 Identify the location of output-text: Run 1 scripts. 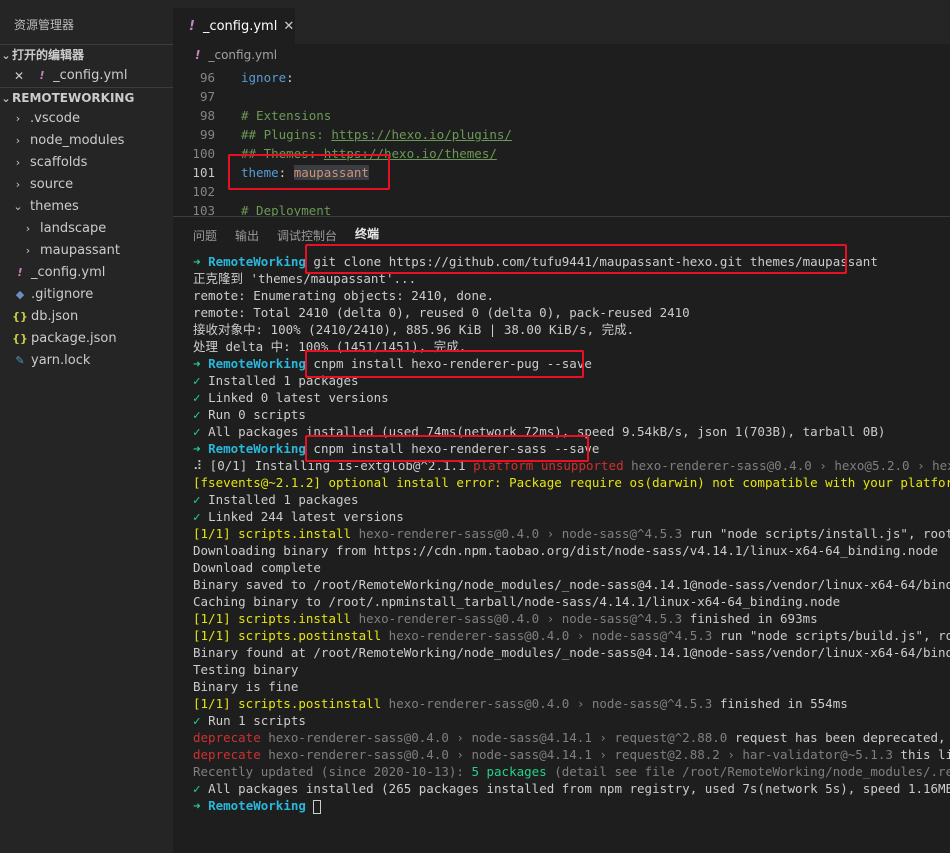
(257, 720).